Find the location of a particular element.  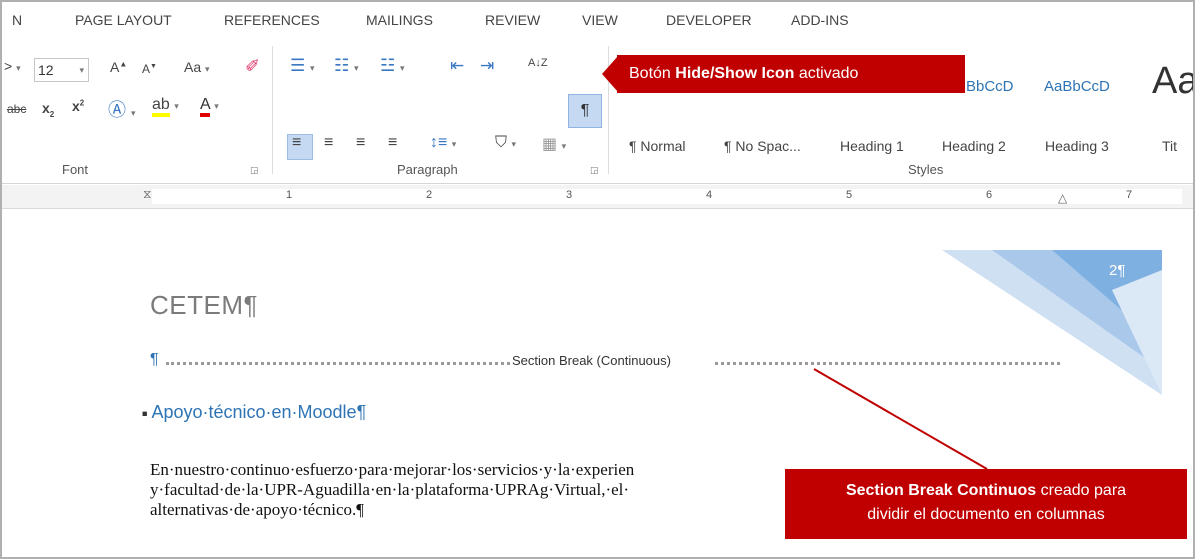

grow-font-button: A▲ is located at coordinates (118, 67).